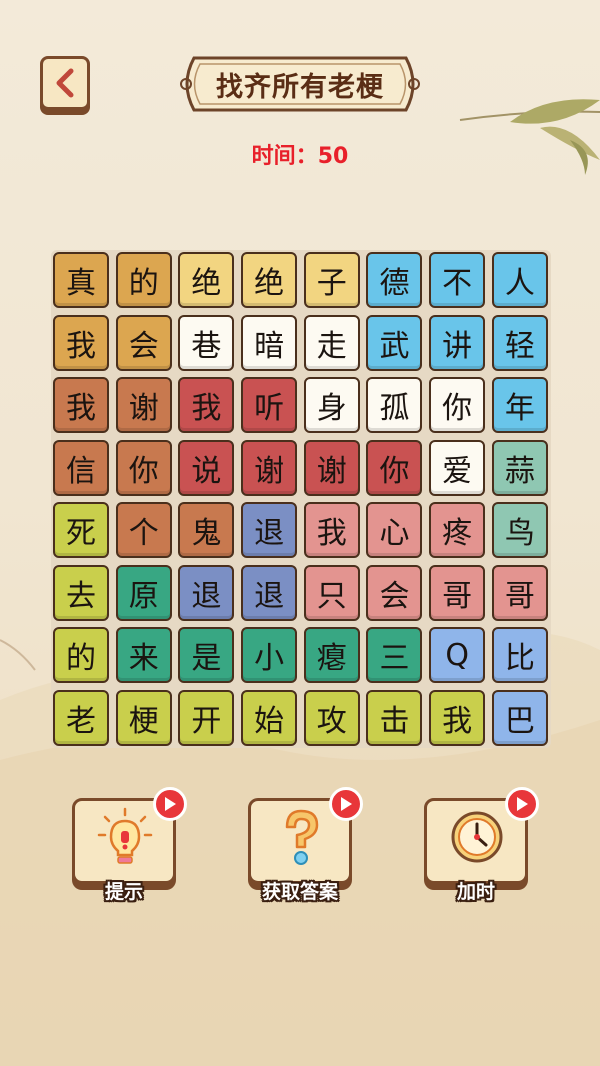 The height and width of the screenshot is (1066, 600). What do you see at coordinates (125, 835) in the screenshot?
I see `lightbulb-icon` at bounding box center [125, 835].